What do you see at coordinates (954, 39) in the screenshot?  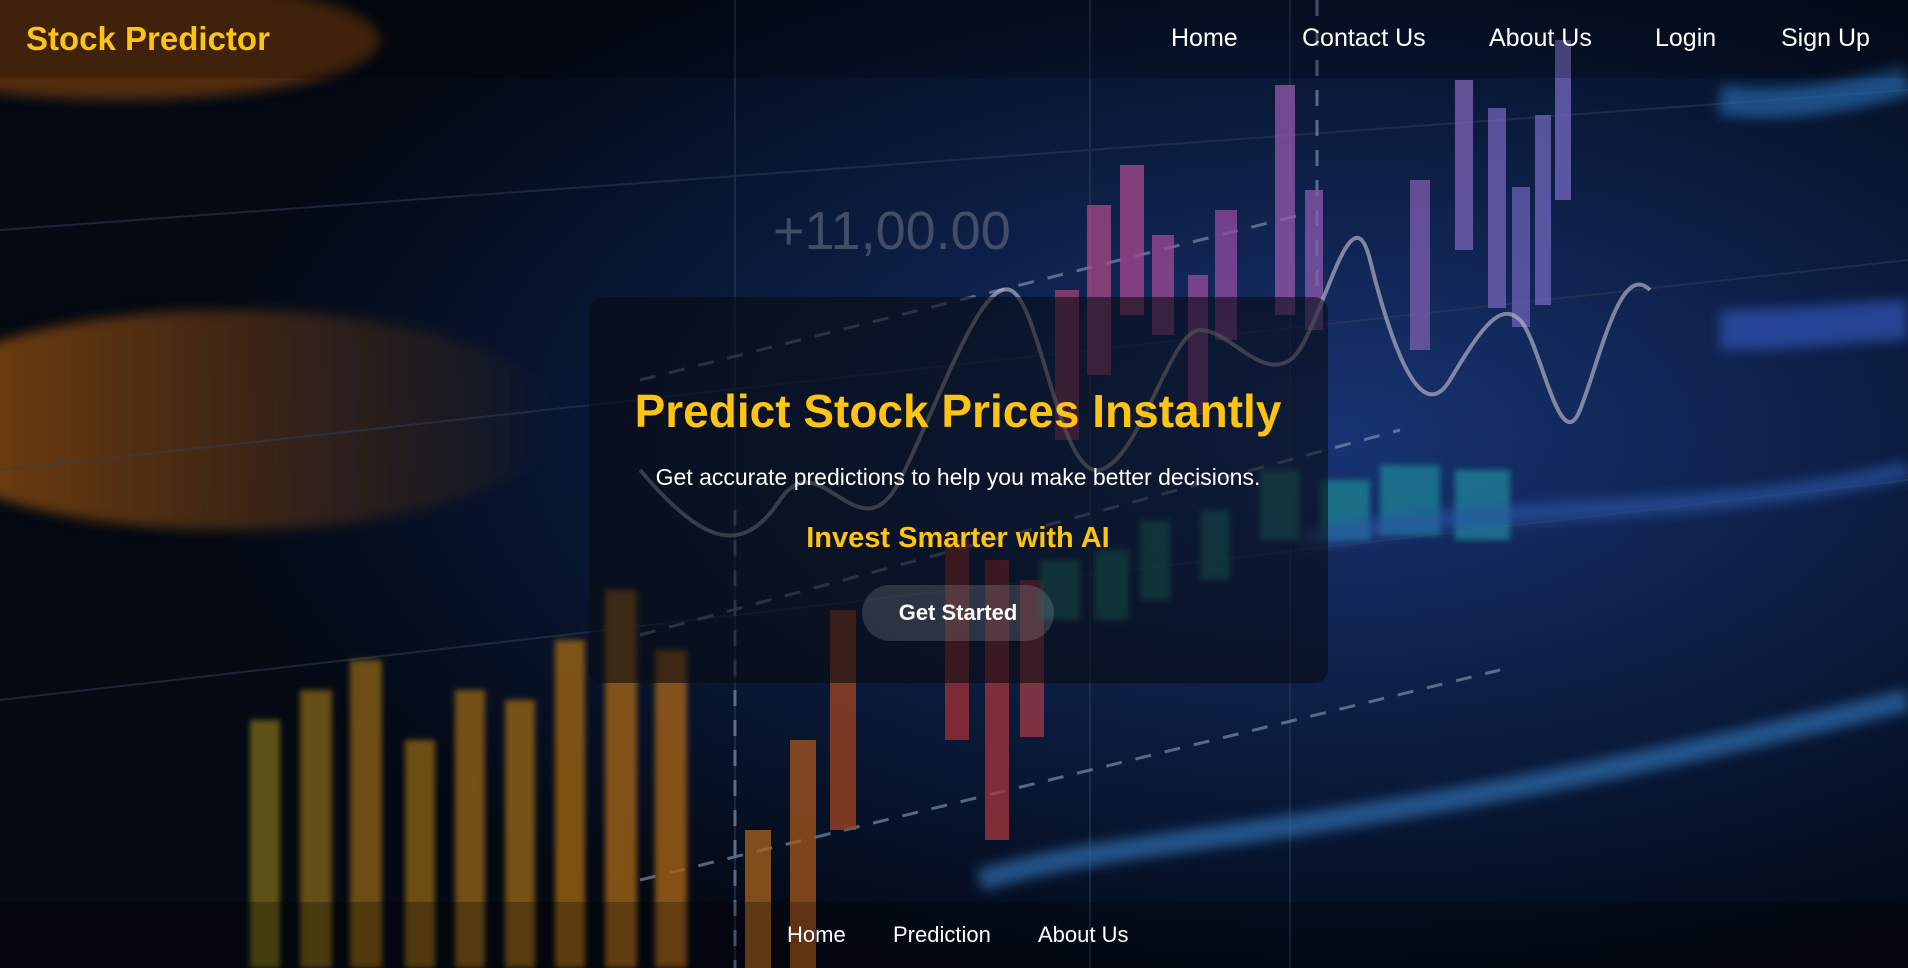 I see `top-navigation-bar` at bounding box center [954, 39].